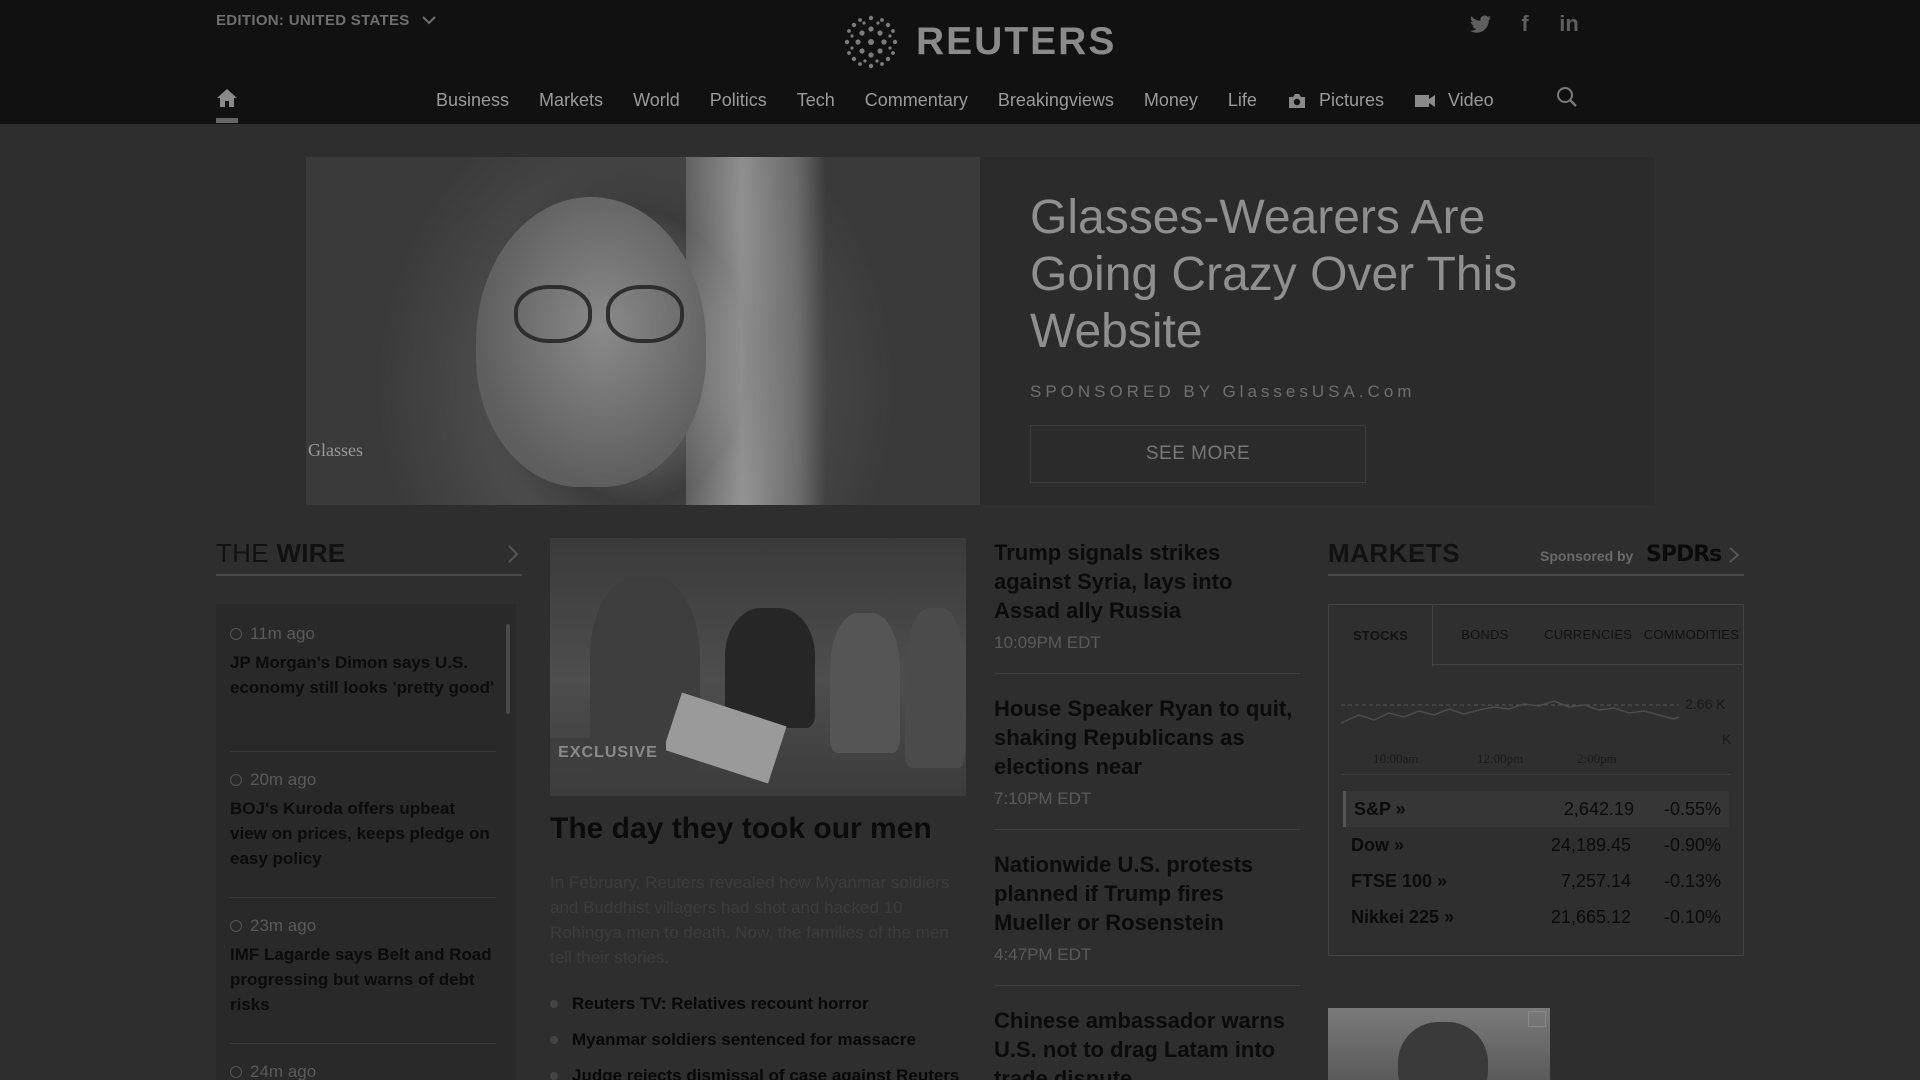 The width and height of the screenshot is (1920, 1080). Describe the element at coordinates (1351, 100) in the screenshot. I see `nav-pictures-label: Pictures` at that location.